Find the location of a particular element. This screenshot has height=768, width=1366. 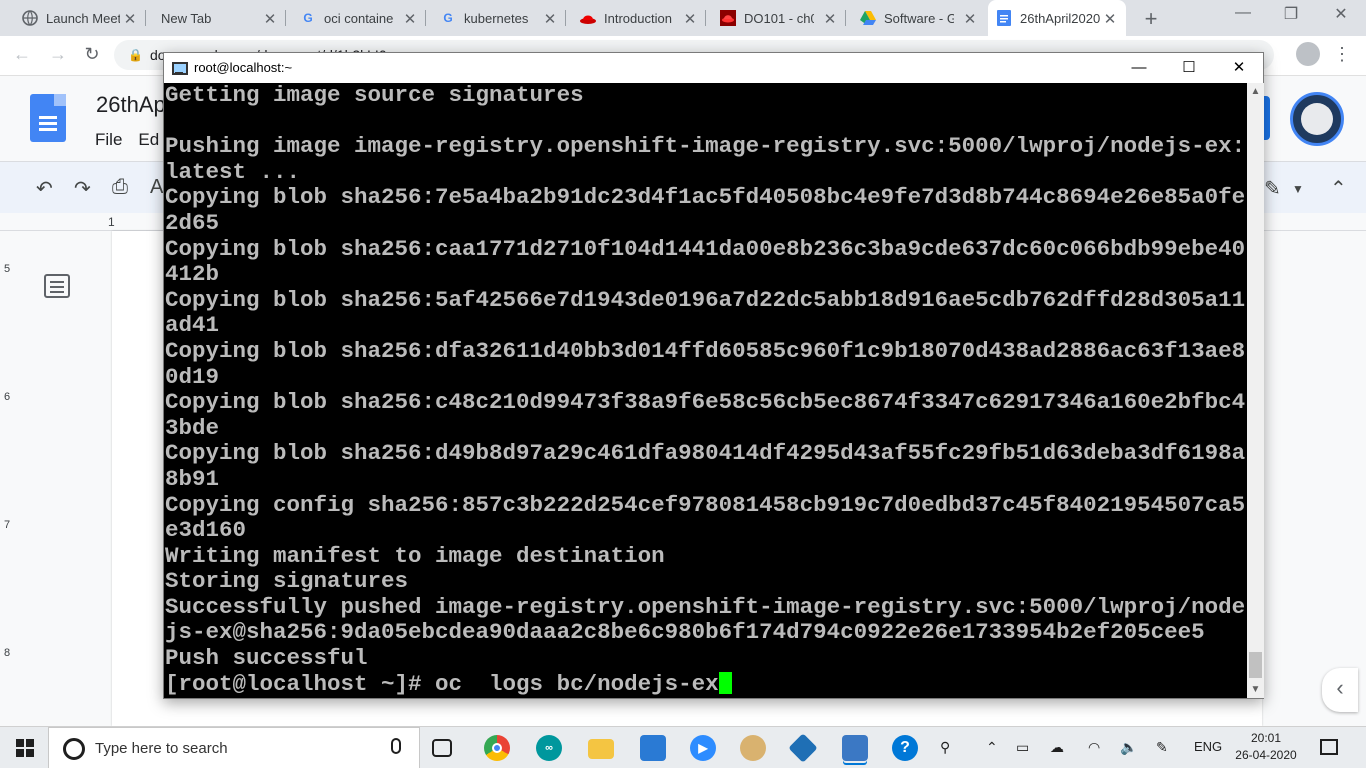

cortana-icon is located at coordinates (74, 749).